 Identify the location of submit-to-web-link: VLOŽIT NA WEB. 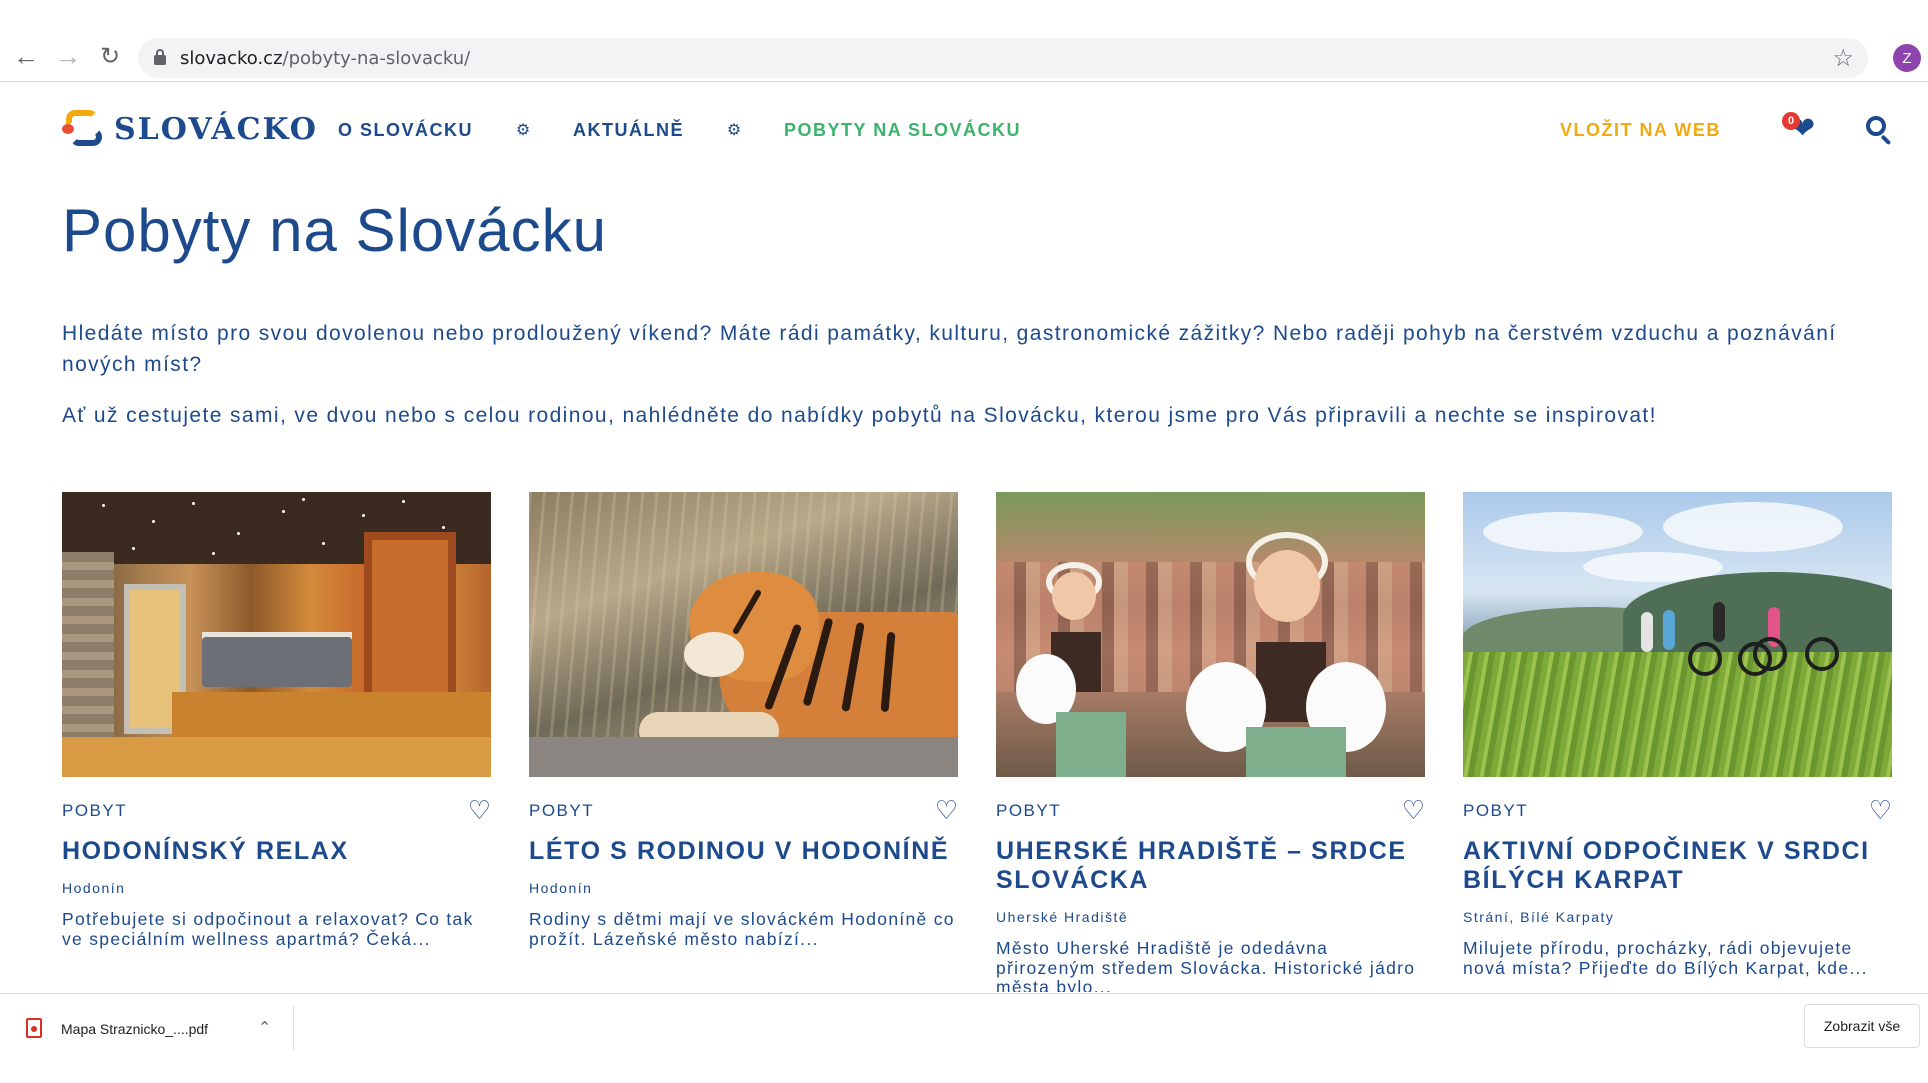
(1640, 130).